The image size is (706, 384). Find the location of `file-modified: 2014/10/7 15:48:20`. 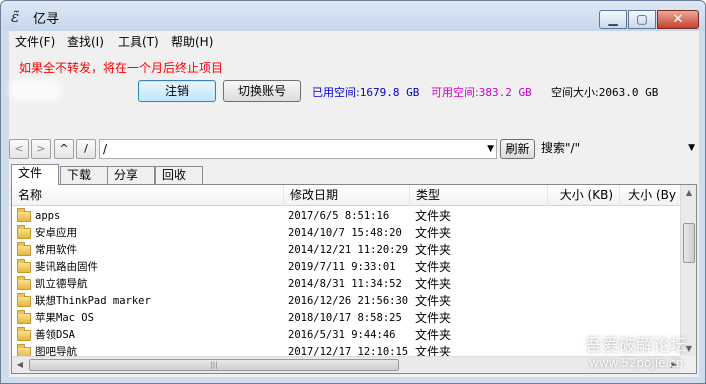

file-modified: 2014/10/7 15:48:20 is located at coordinates (345, 233).